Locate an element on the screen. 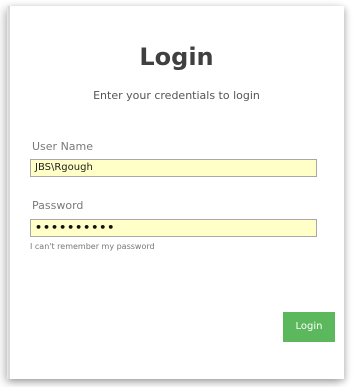 The height and width of the screenshot is (387, 353). login-button: Login is located at coordinates (309, 327).